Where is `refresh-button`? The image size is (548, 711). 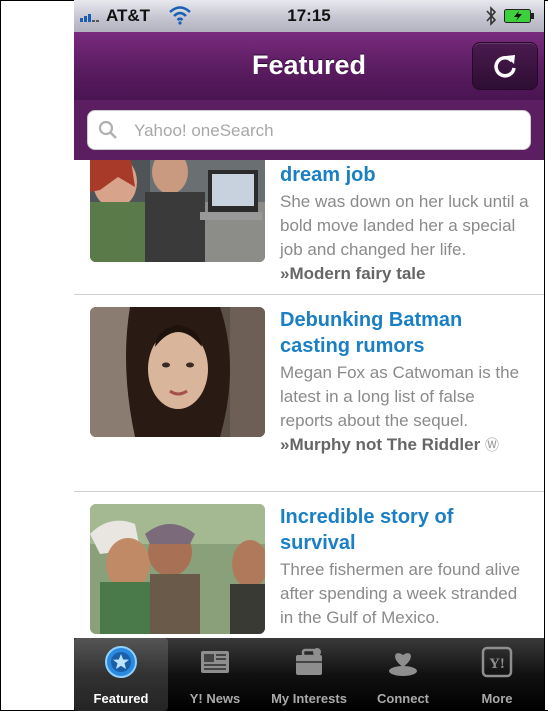
refresh-button is located at coordinates (505, 66).